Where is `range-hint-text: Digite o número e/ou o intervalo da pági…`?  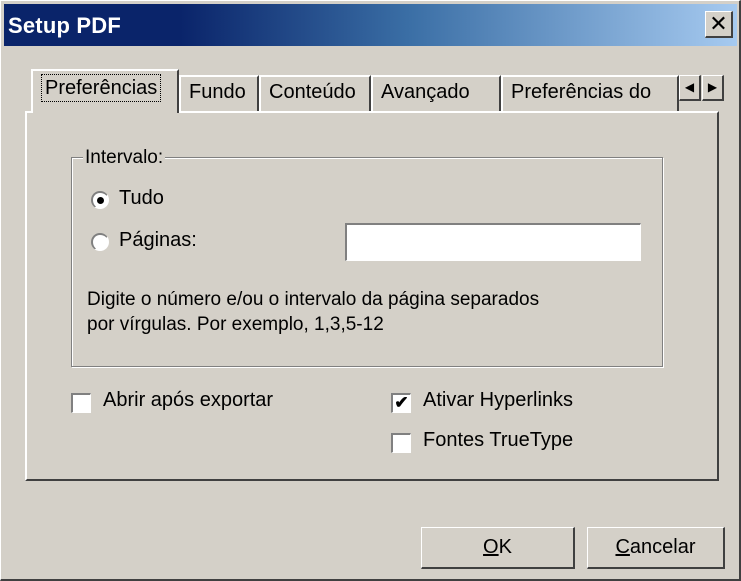 range-hint-text: Digite o número e/ou o intervalo da pági… is located at coordinates (357, 312).